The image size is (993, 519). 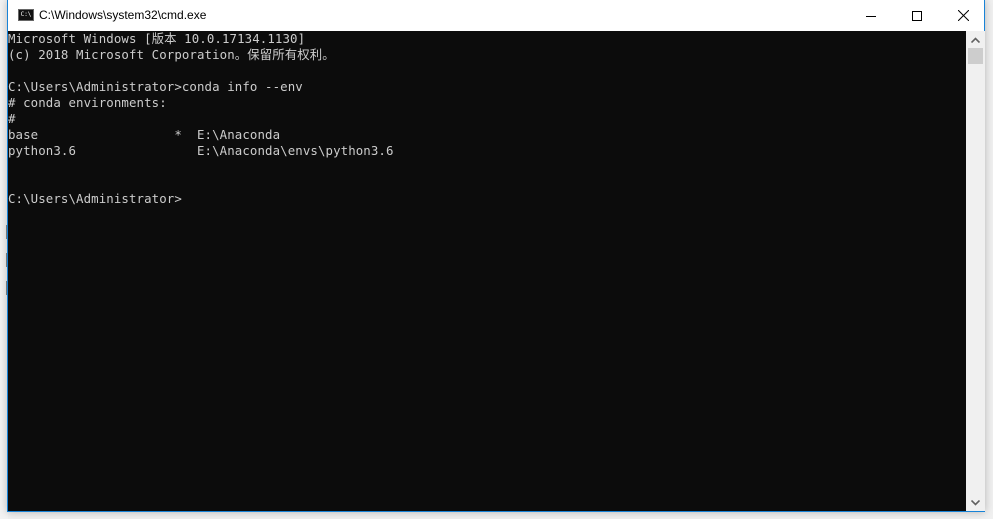 I want to click on minimize-icon, so click(x=871, y=16).